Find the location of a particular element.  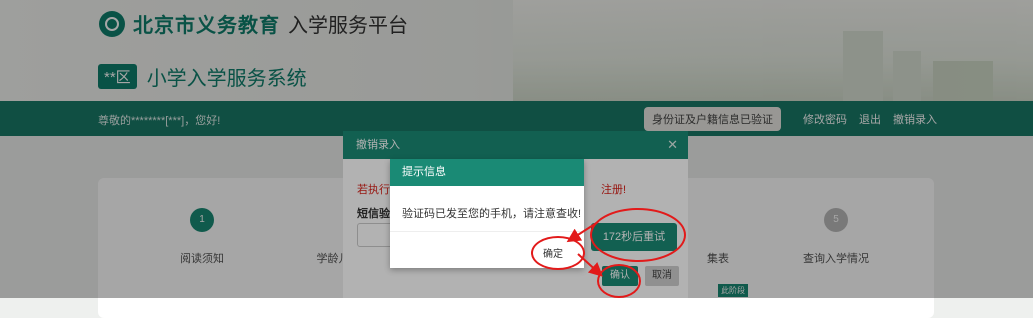

annotation-arrows is located at coordinates (584, 249).